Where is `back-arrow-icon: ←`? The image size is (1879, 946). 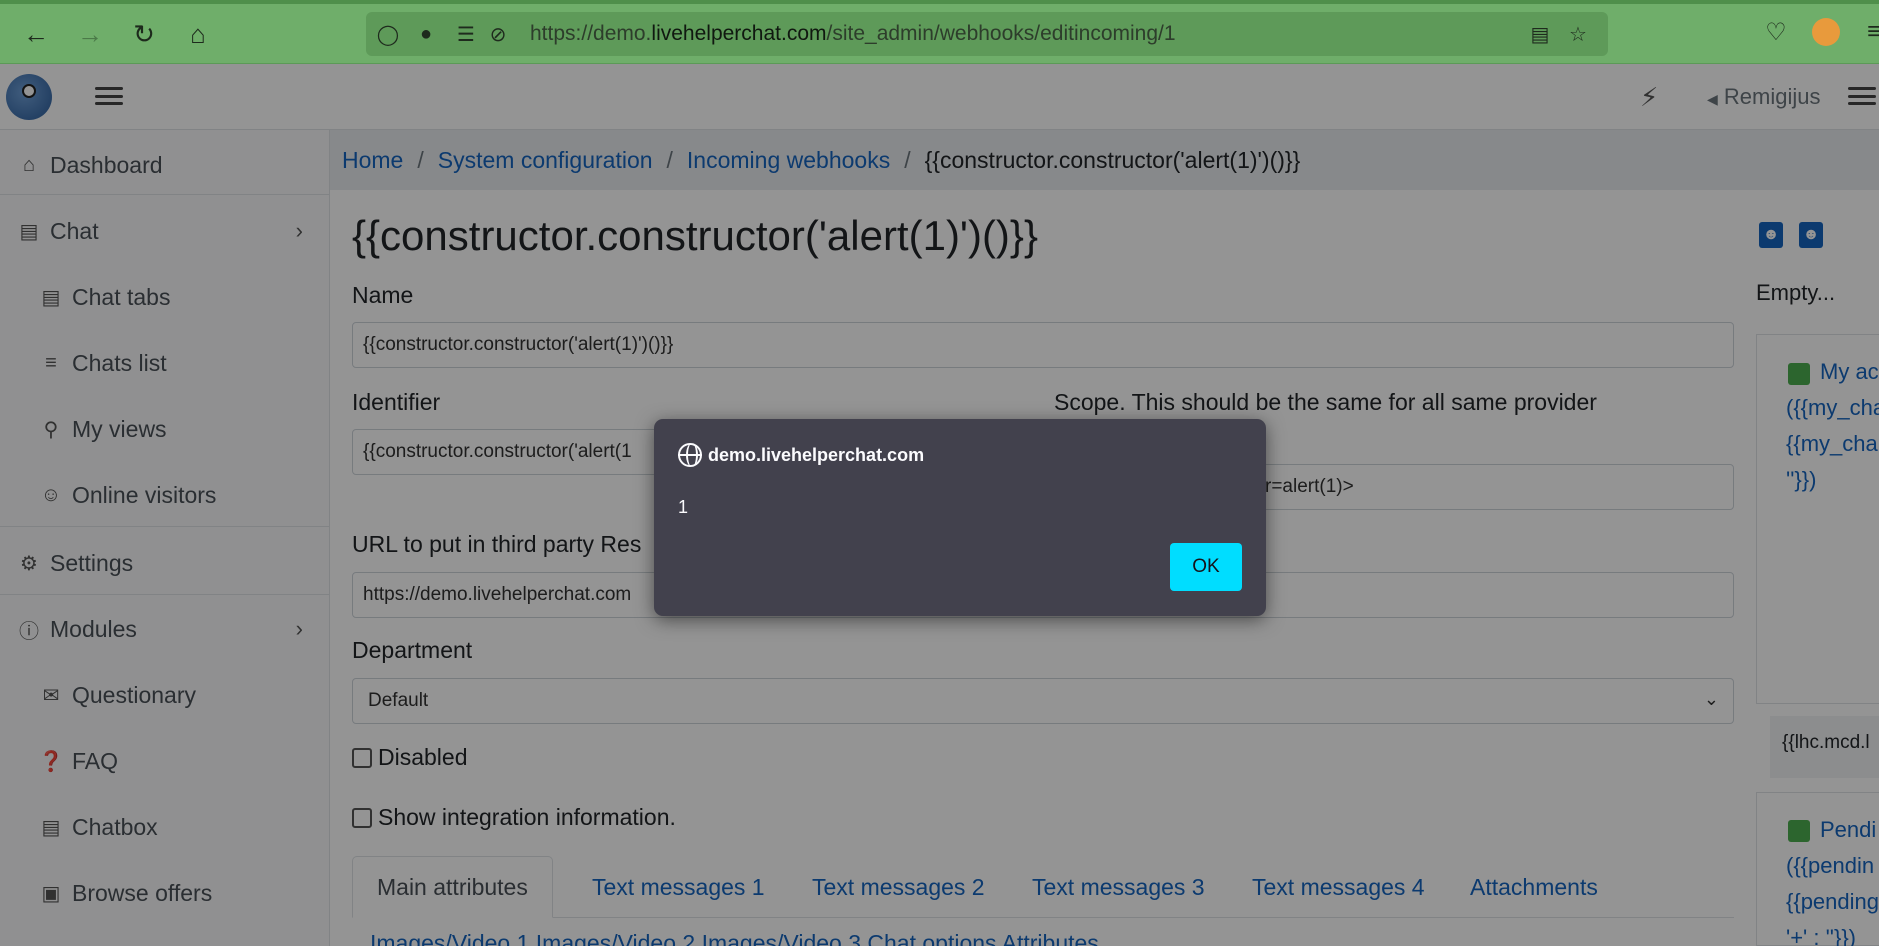 back-arrow-icon: ← is located at coordinates (36, 34).